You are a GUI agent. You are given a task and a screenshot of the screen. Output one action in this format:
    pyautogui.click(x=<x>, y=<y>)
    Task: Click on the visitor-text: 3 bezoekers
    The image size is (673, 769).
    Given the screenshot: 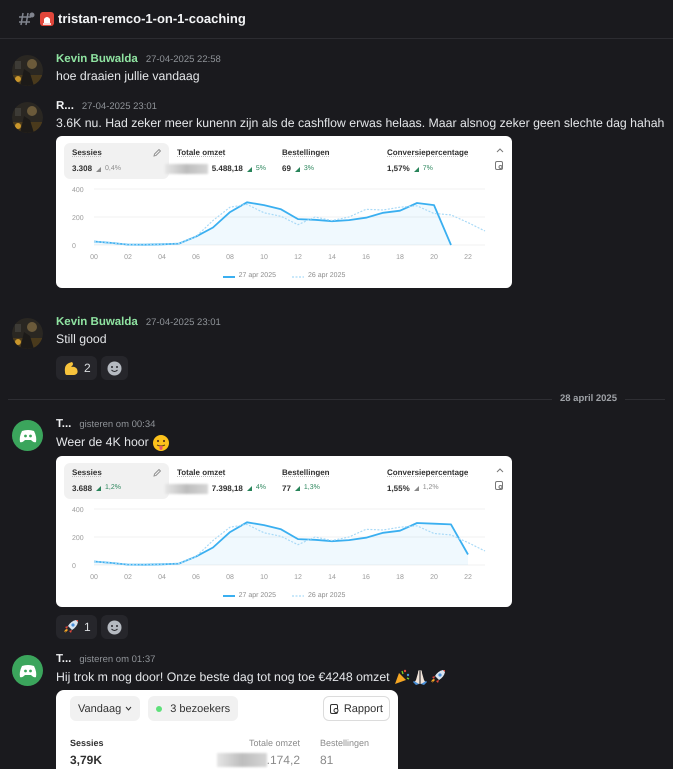 What is the action you would take?
    pyautogui.click(x=200, y=709)
    